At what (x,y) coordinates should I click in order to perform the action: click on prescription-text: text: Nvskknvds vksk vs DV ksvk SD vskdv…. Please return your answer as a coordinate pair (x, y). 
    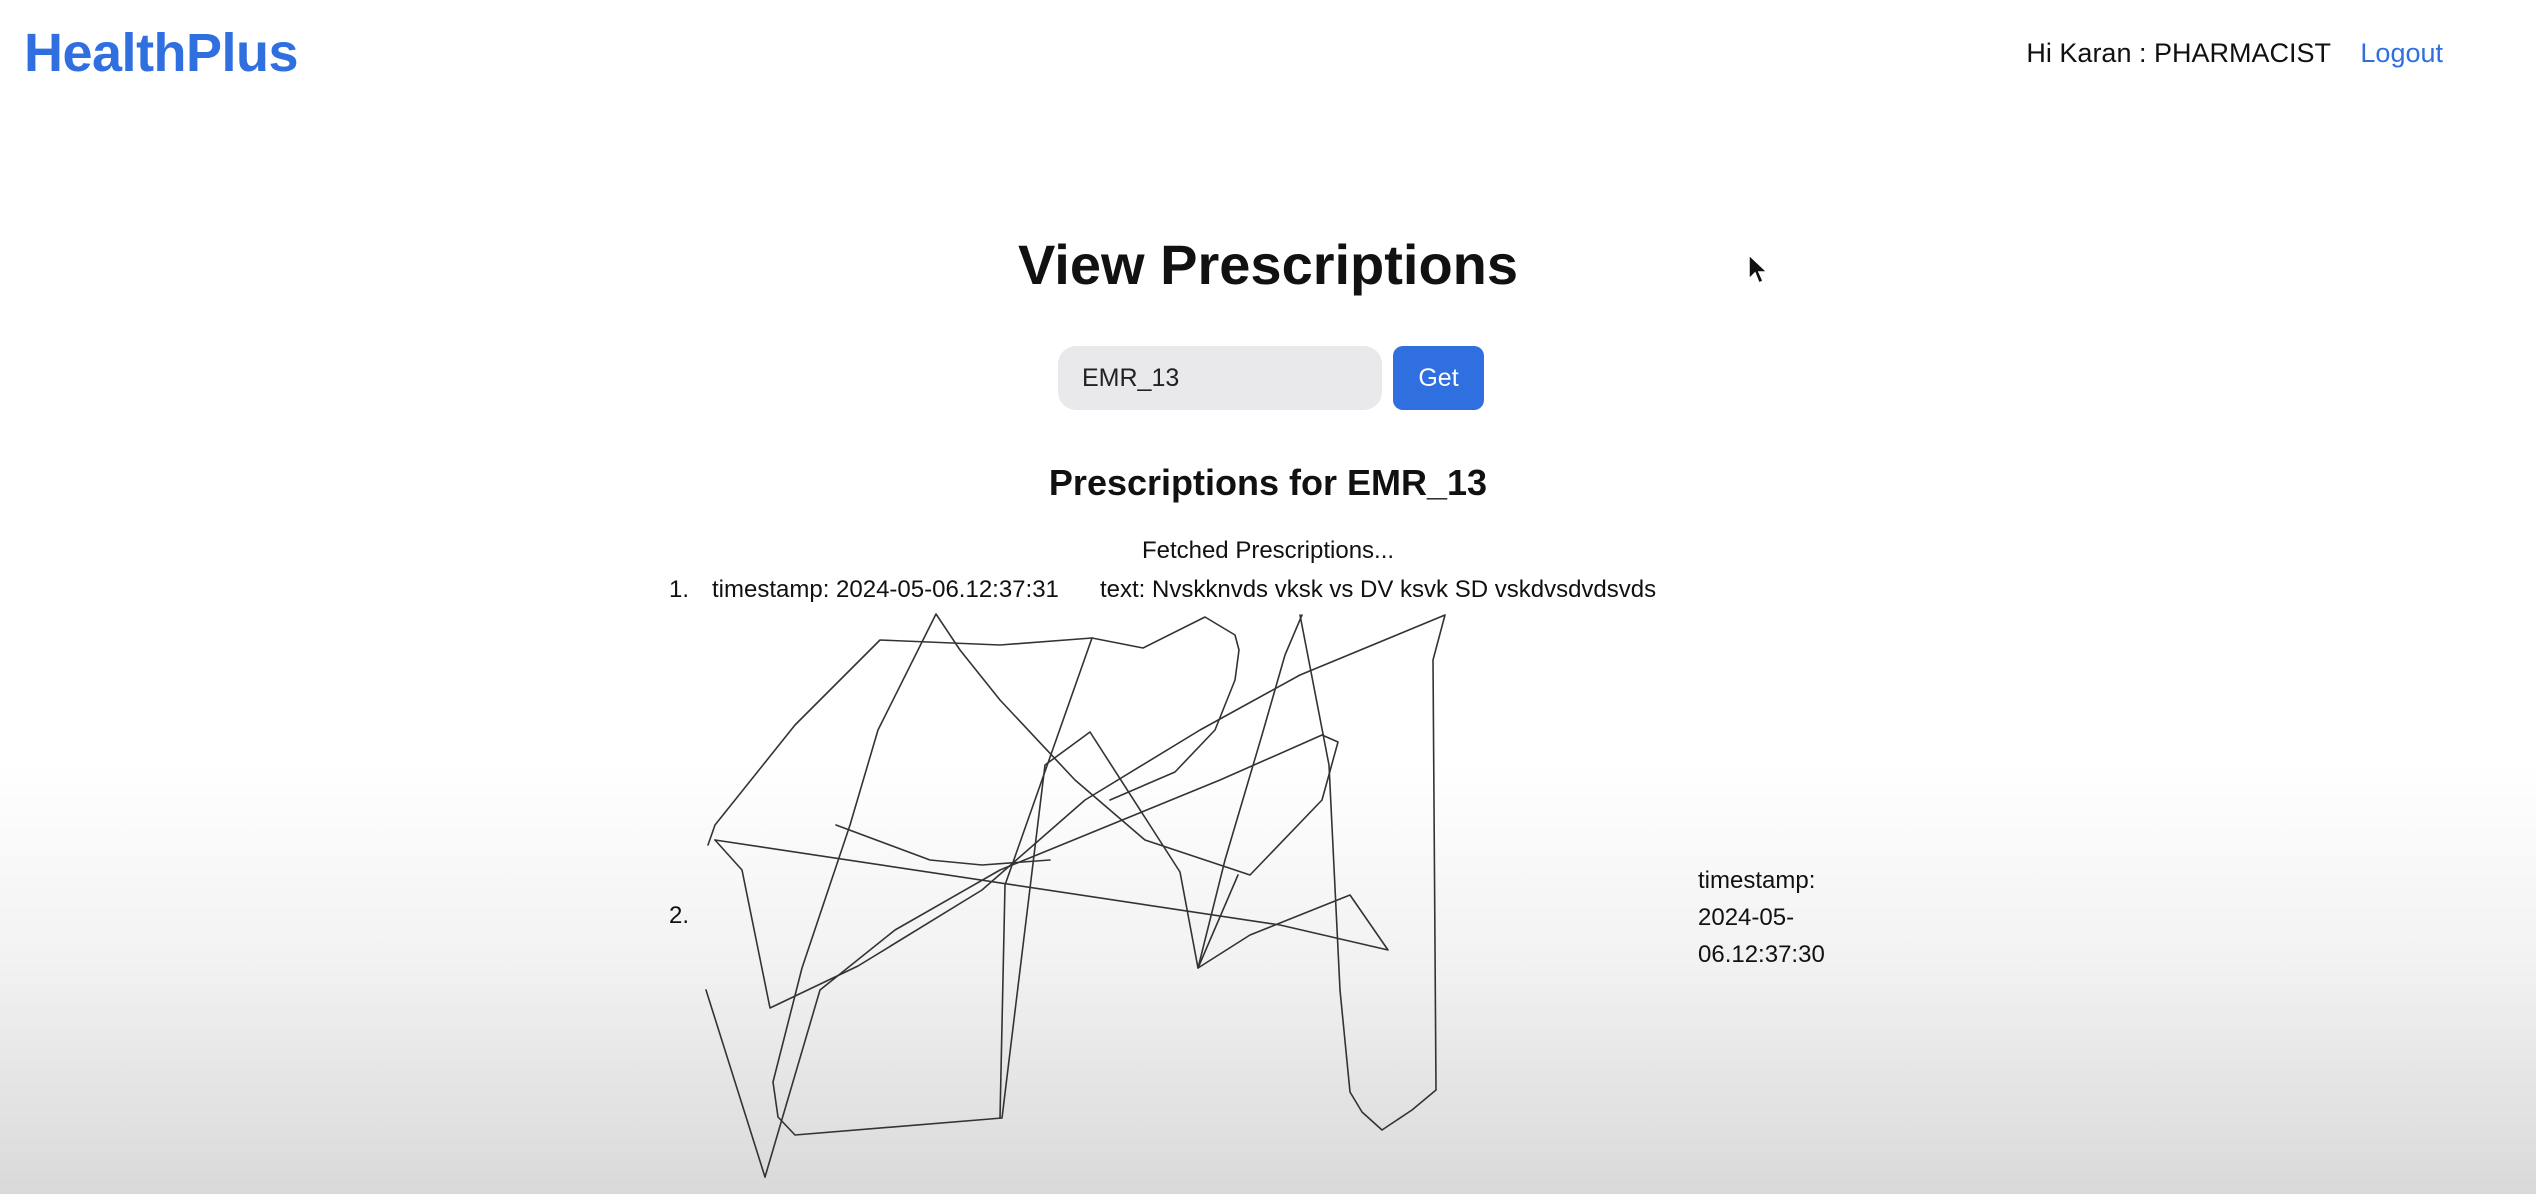
    Looking at the image, I should click on (1378, 589).